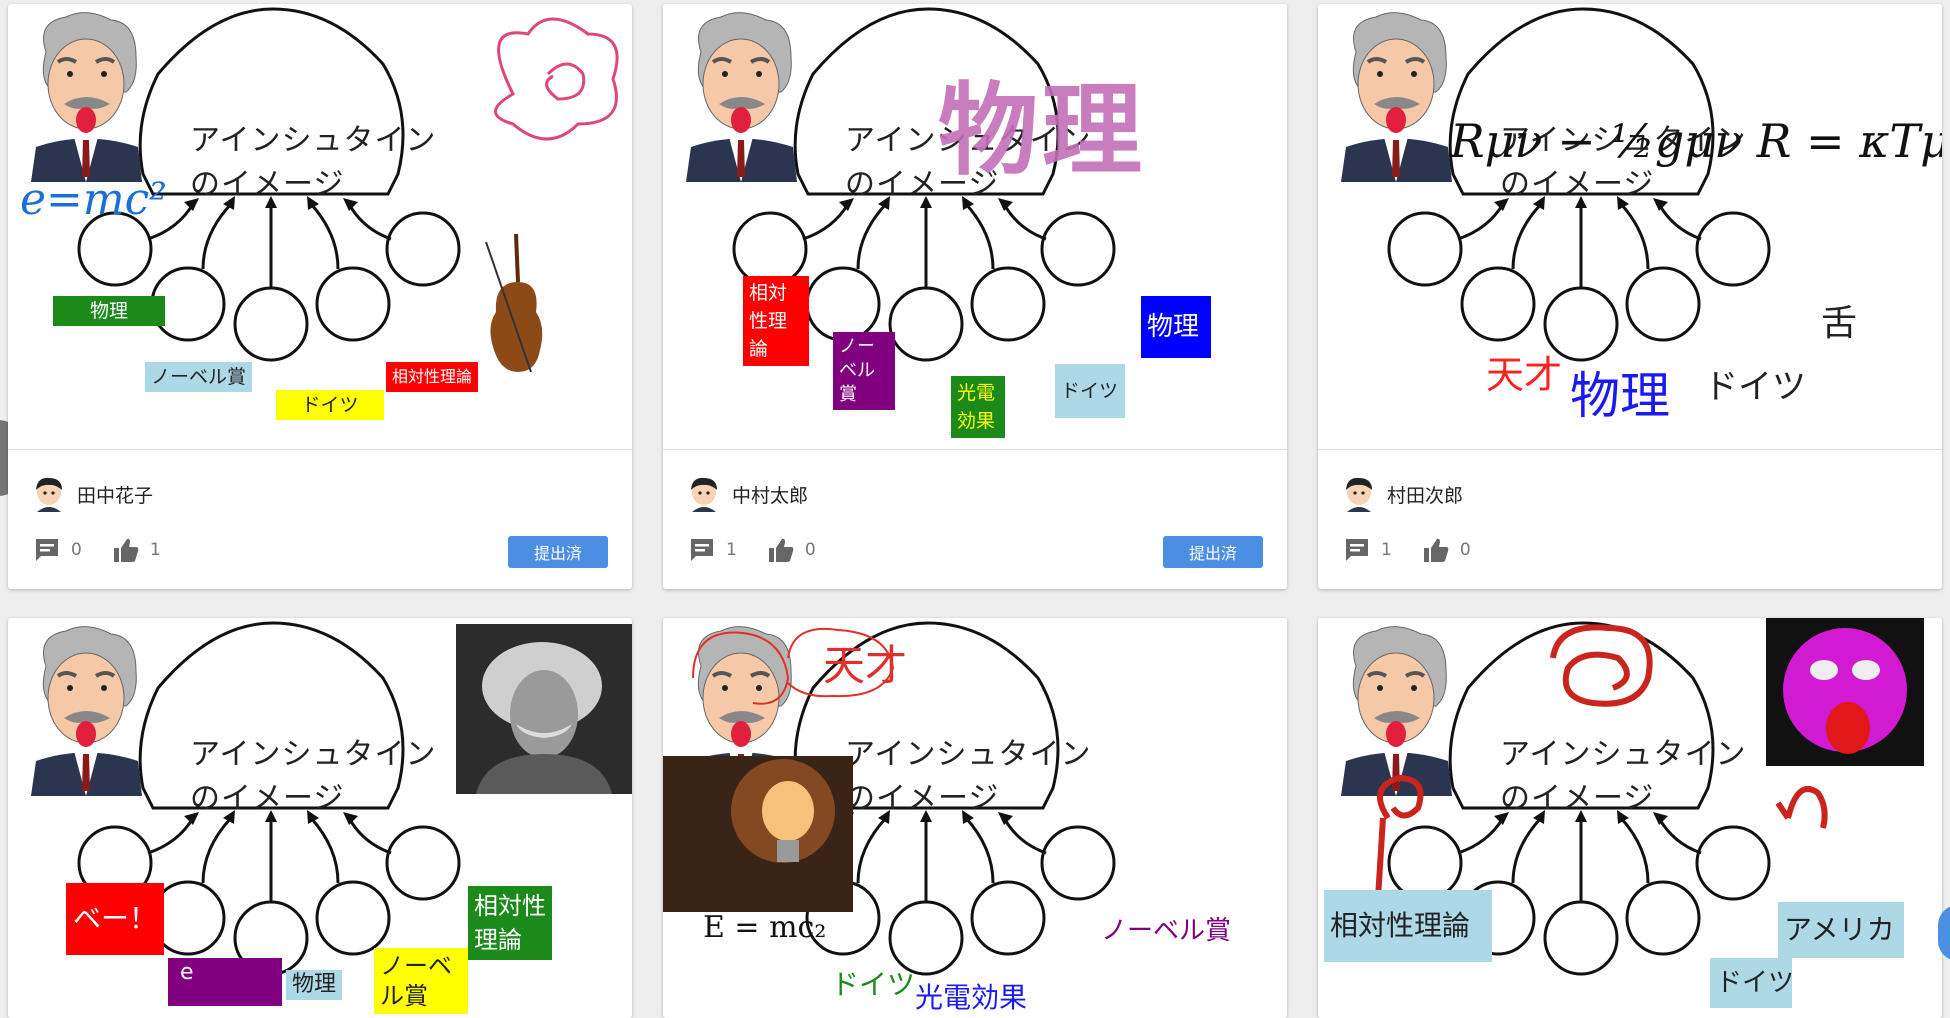 Image resolution: width=1950 pixels, height=1018 pixels. Describe the element at coordinates (1696, 141) in the screenshot. I see `field-equation: Rμν − ½gμν R = κTμν` at that location.